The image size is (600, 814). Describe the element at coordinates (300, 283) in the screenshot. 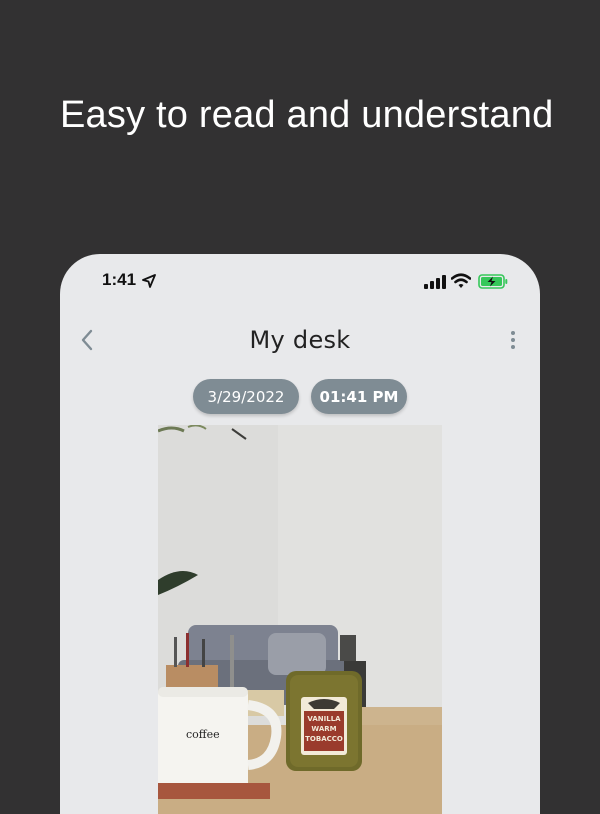

I see `status-bar: 1:41` at that location.